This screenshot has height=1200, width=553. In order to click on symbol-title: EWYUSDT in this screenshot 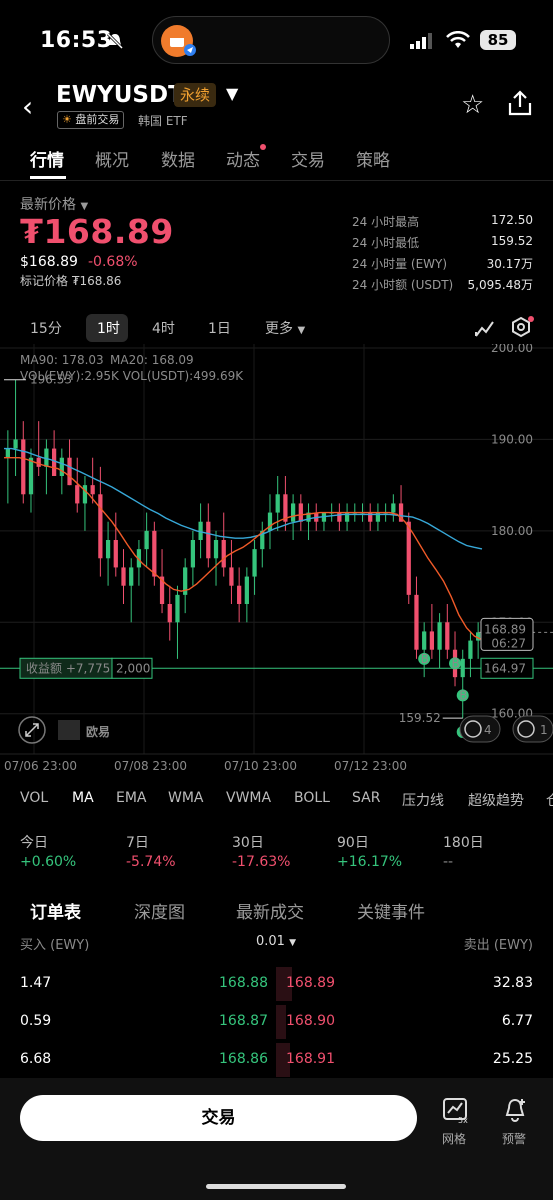, I will do `click(120, 95)`.